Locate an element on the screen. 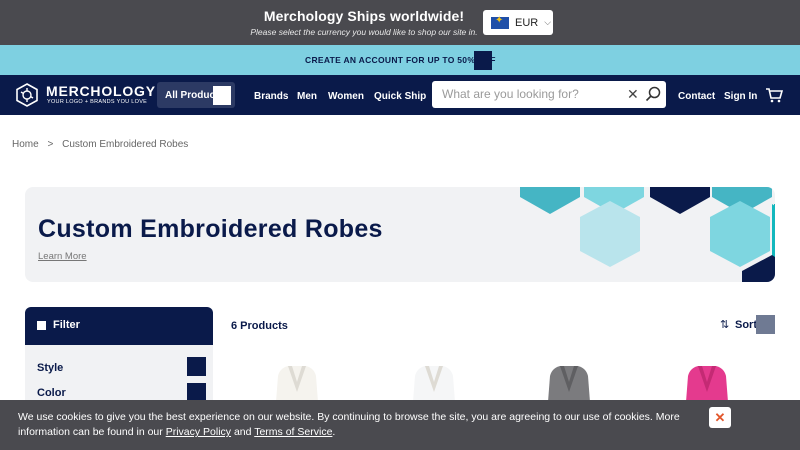  promo-close-button is located at coordinates (483, 60).